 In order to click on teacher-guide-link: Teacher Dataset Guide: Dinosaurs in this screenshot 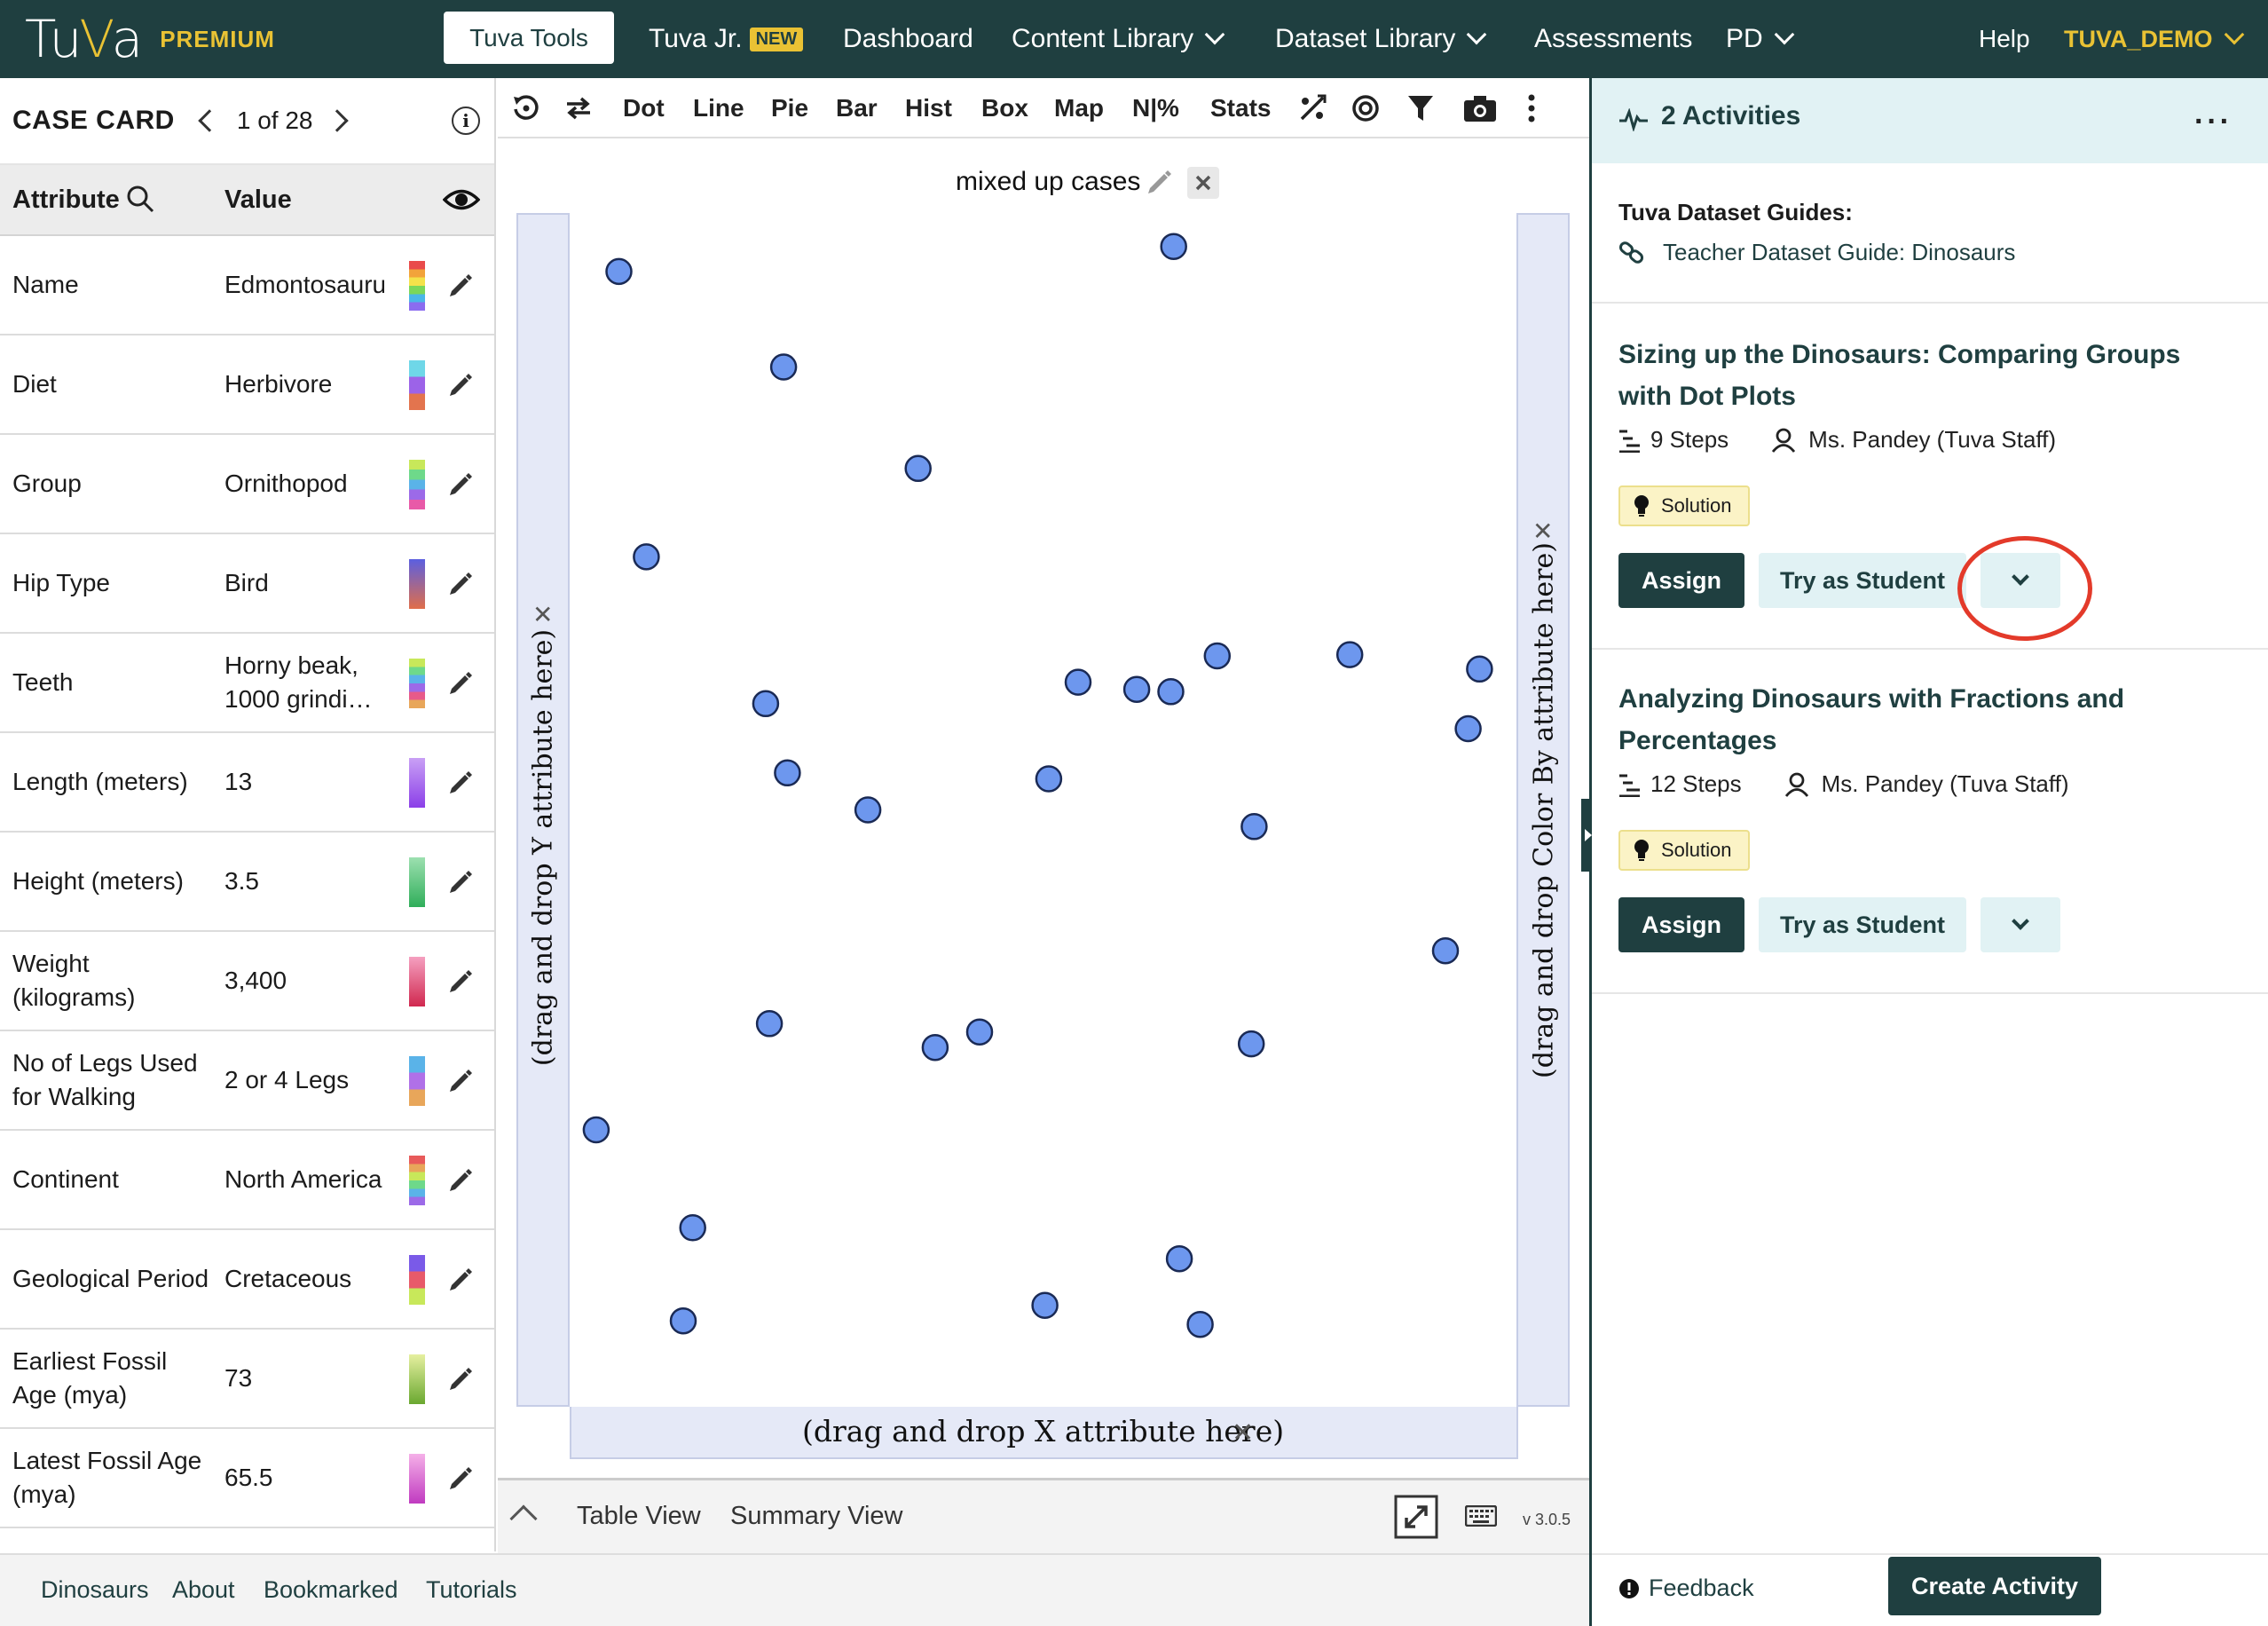, I will do `click(1817, 252)`.